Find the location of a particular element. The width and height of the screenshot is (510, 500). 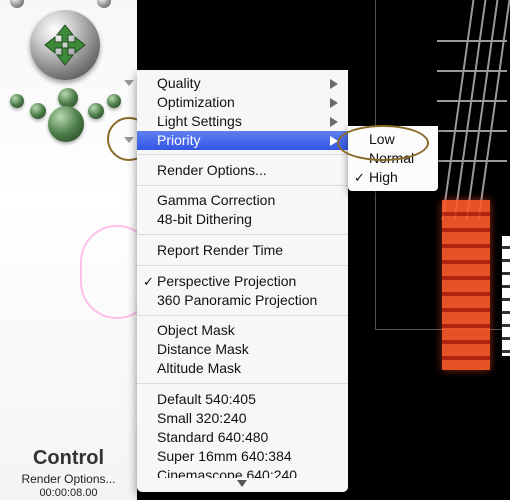

menu-item-priority: Priority is located at coordinates (242, 140).